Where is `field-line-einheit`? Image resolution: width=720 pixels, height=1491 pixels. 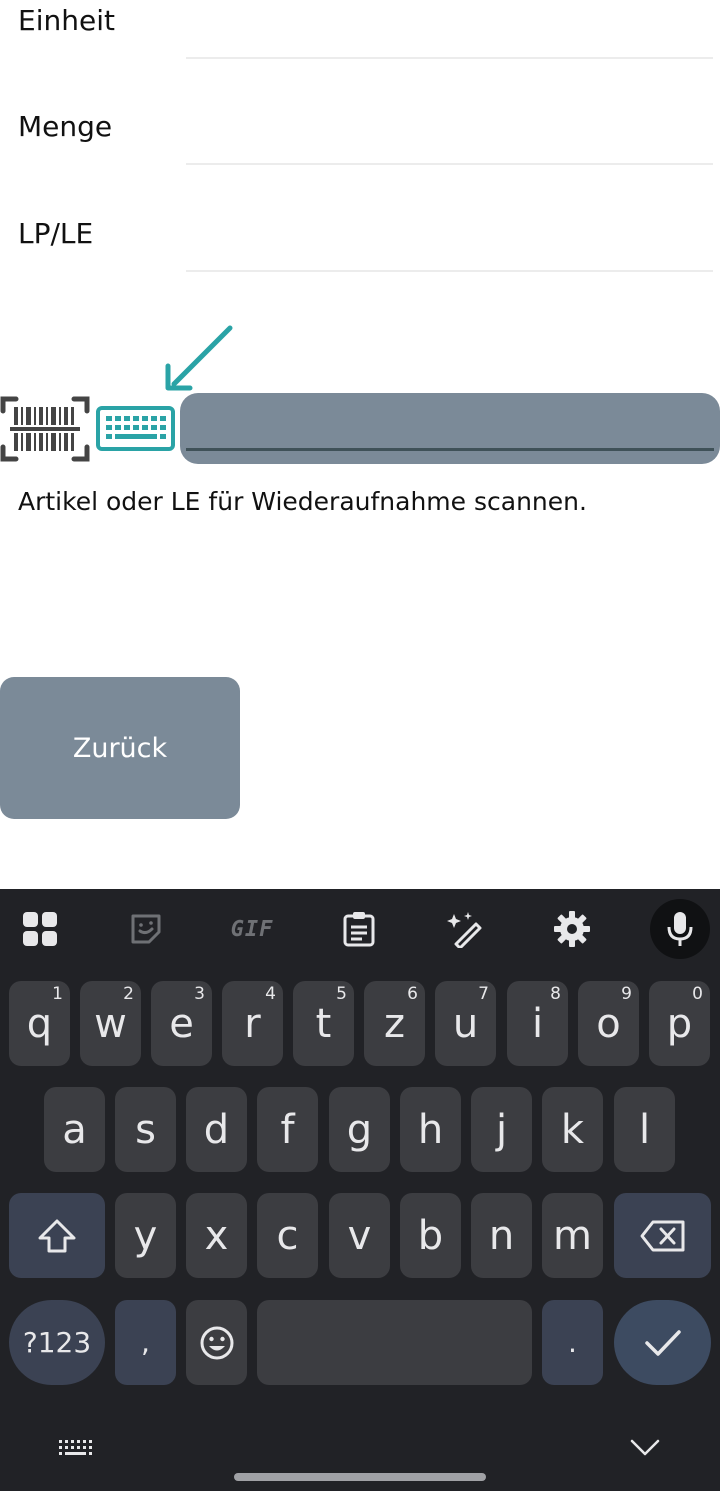
field-line-einheit is located at coordinates (449, 58).